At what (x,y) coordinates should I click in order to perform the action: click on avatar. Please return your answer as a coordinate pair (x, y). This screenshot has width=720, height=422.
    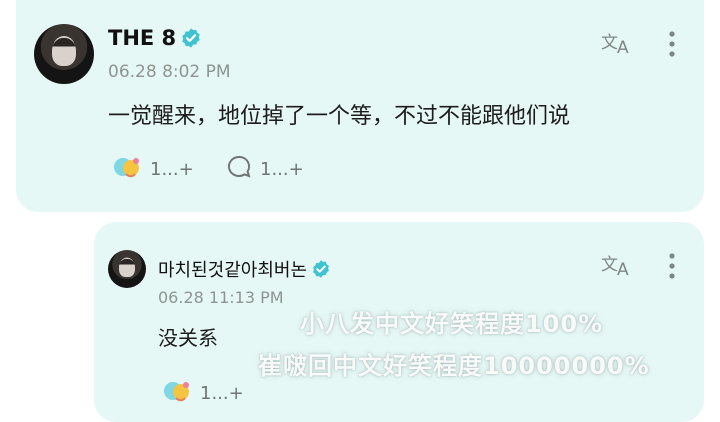
    Looking at the image, I should click on (64, 54).